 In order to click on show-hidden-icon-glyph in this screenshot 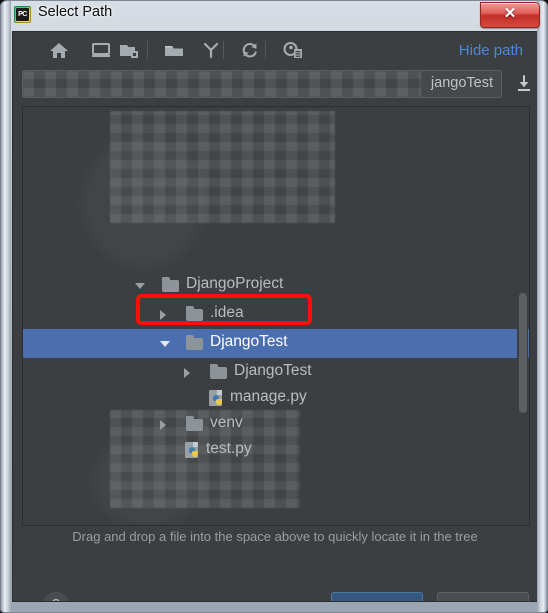, I will do `click(292, 49)`.